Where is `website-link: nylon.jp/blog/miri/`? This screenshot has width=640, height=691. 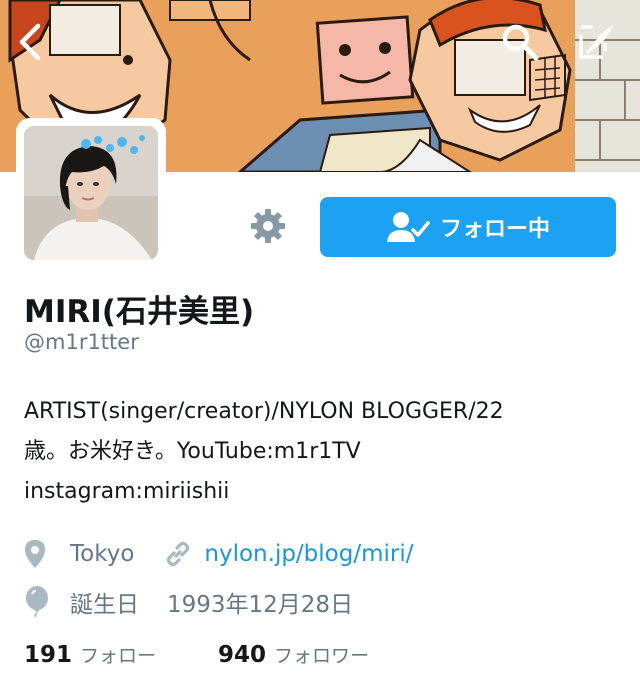 website-link: nylon.jp/blog/miri/ is located at coordinates (308, 554).